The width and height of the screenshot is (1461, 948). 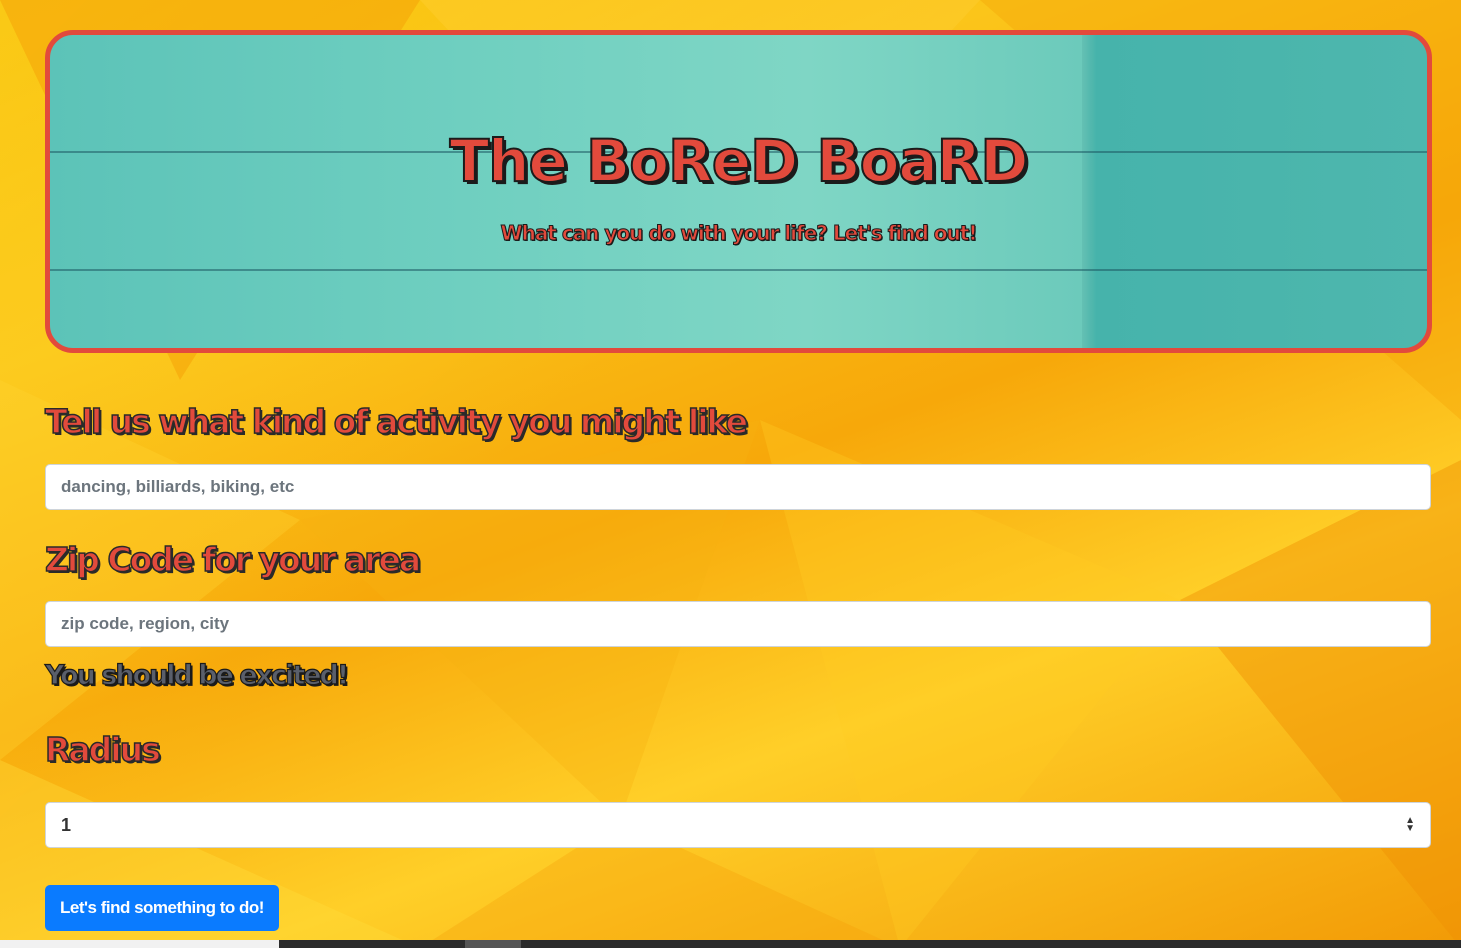 I want to click on zip-label: Zip Code for your area, so click(x=233, y=559).